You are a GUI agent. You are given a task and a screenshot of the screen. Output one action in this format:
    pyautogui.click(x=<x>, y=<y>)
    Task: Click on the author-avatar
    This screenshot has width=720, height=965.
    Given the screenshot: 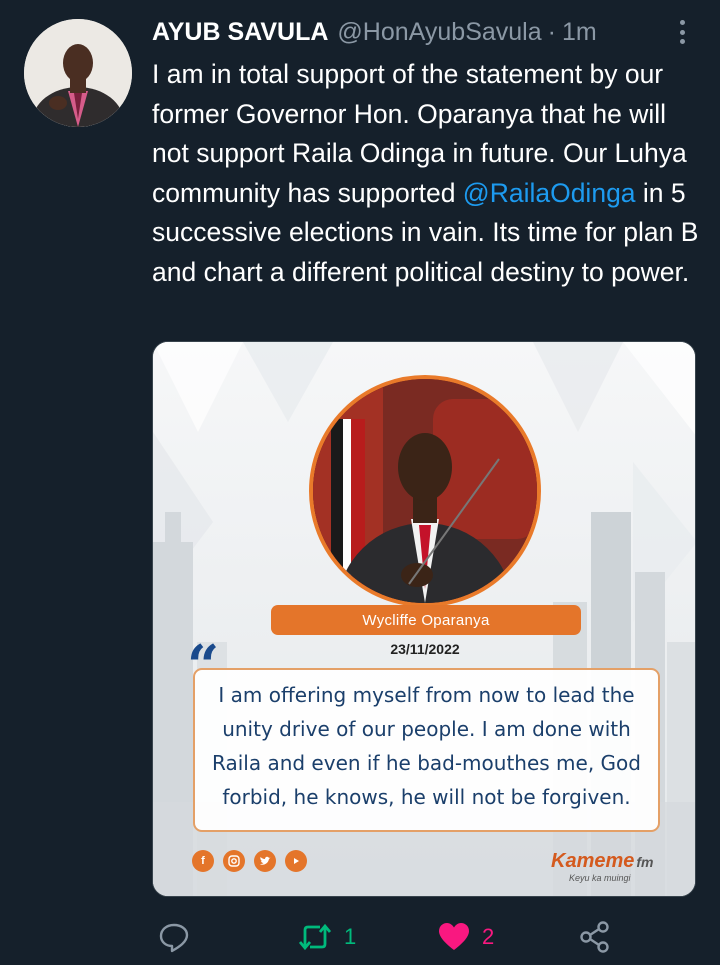 What is the action you would take?
    pyautogui.click(x=78, y=73)
    